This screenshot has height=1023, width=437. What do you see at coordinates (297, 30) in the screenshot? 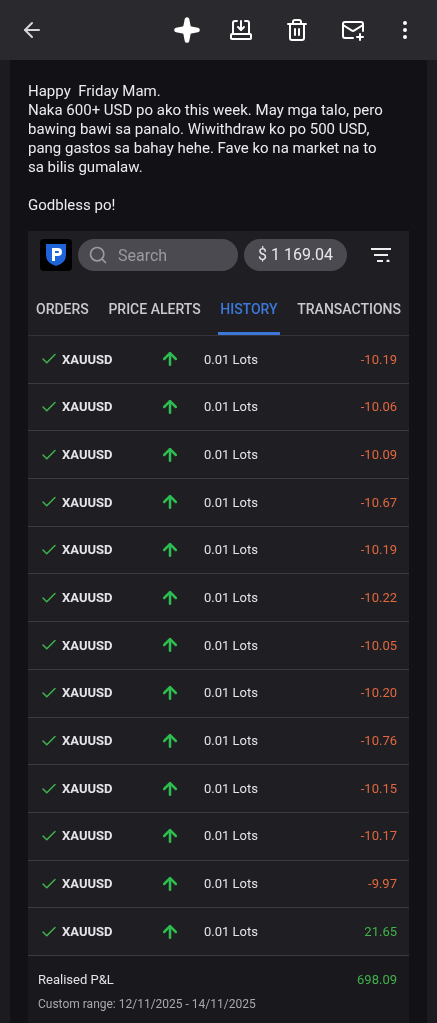
I see `delete-icon` at bounding box center [297, 30].